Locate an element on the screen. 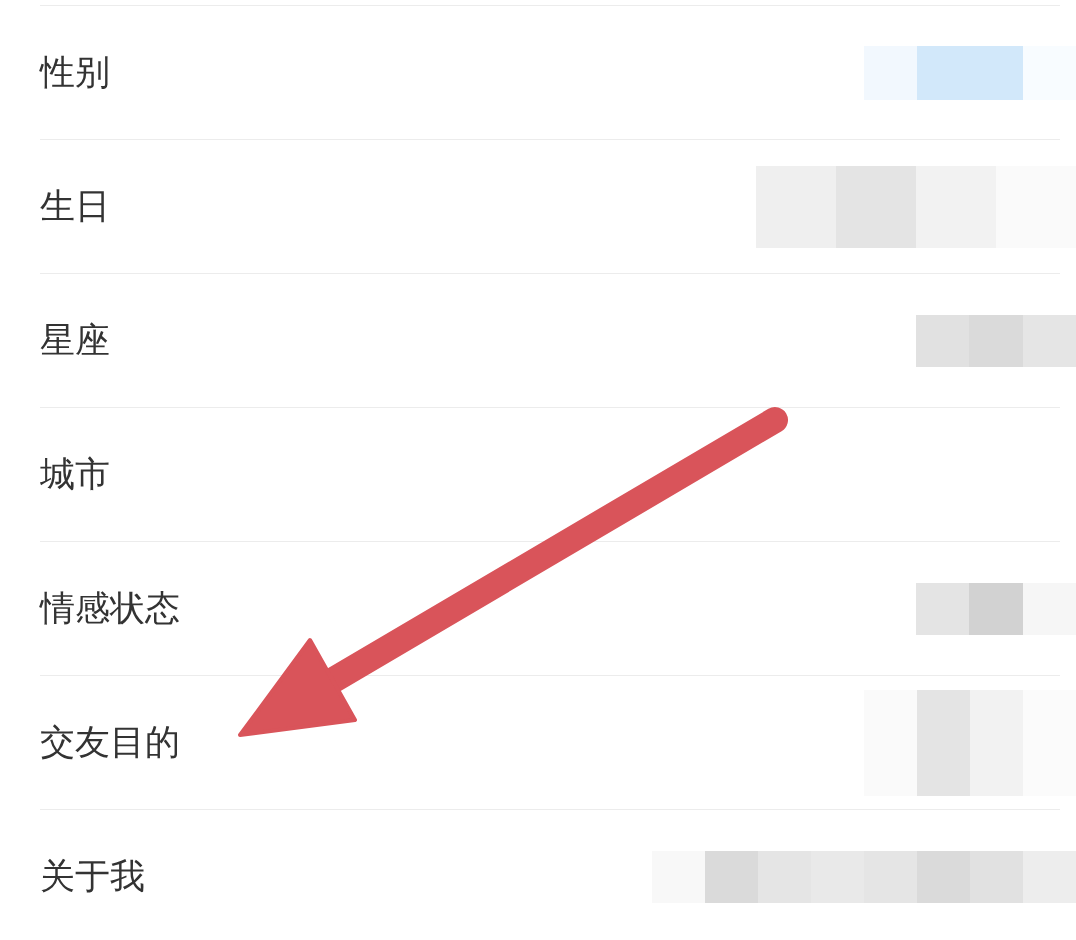 The image size is (1076, 940). row-label: 关于我 is located at coordinates (92, 876).